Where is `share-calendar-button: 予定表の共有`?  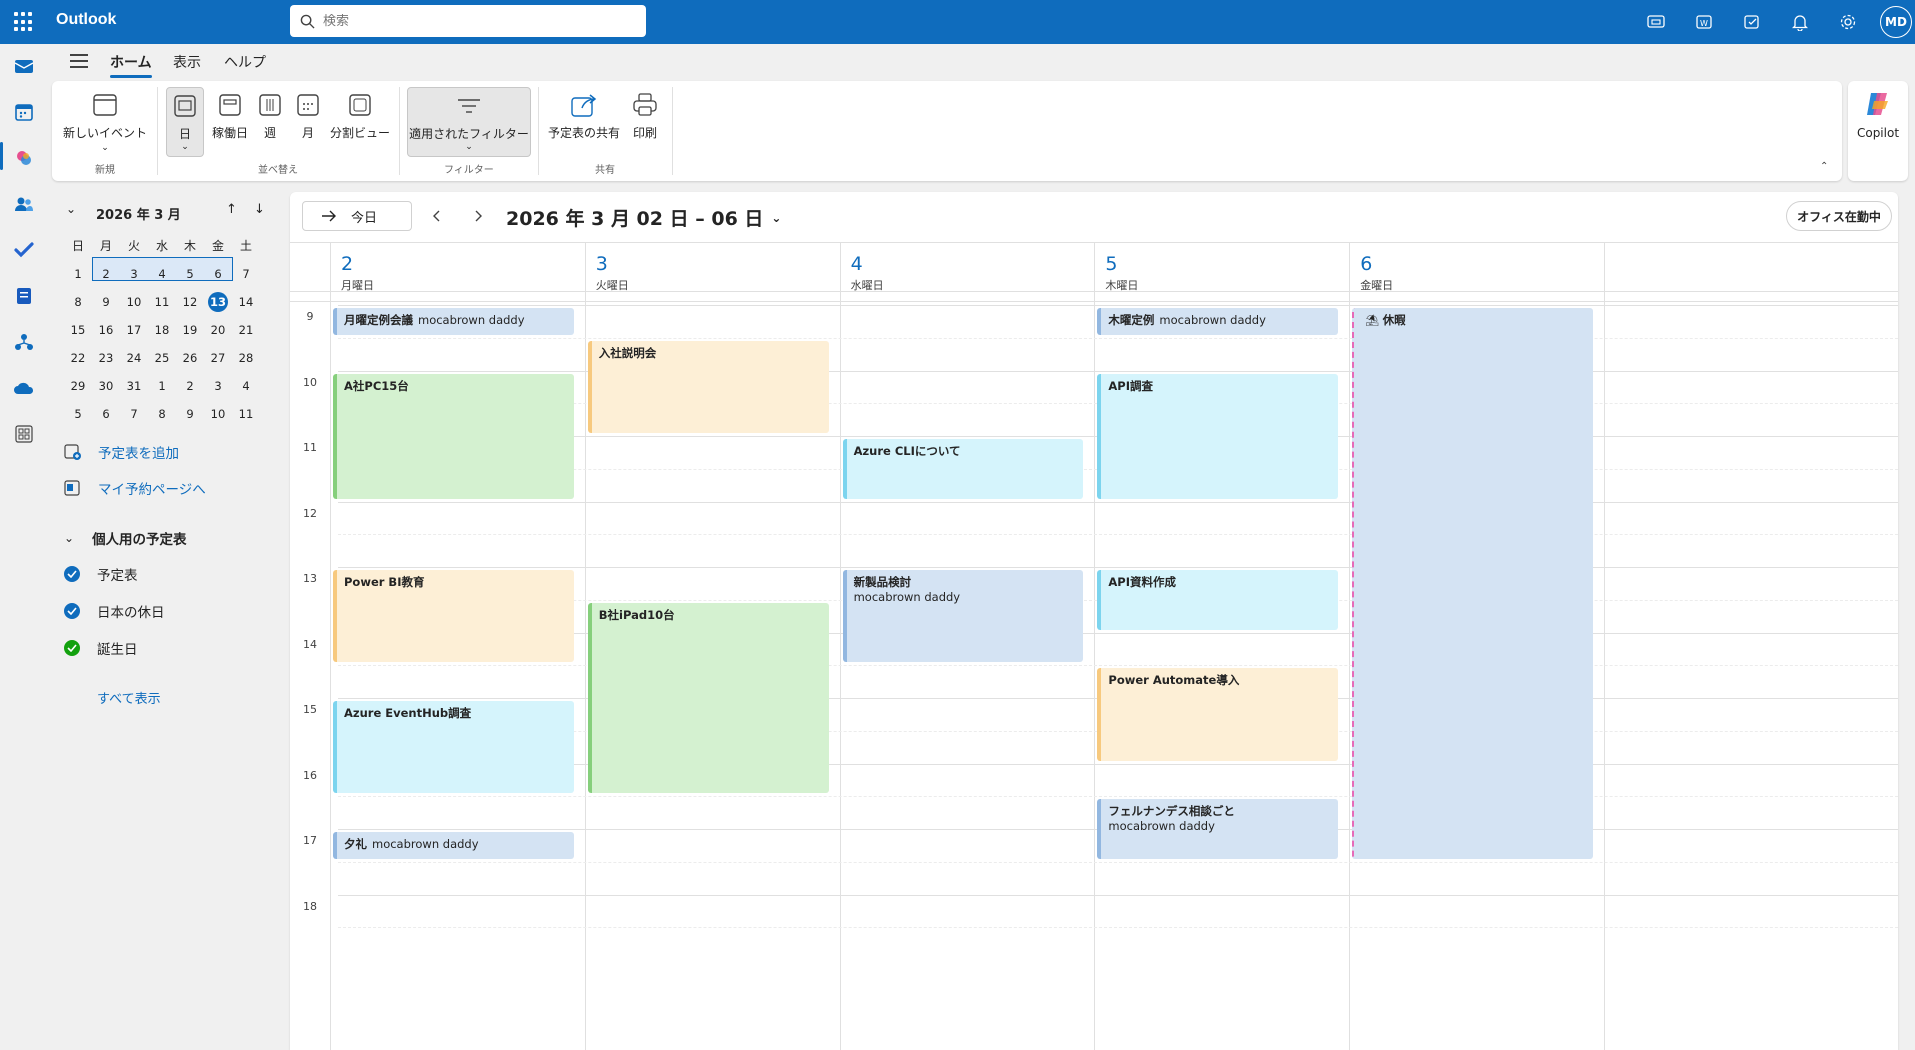
share-calendar-button: 予定表の共有 is located at coordinates (584, 114).